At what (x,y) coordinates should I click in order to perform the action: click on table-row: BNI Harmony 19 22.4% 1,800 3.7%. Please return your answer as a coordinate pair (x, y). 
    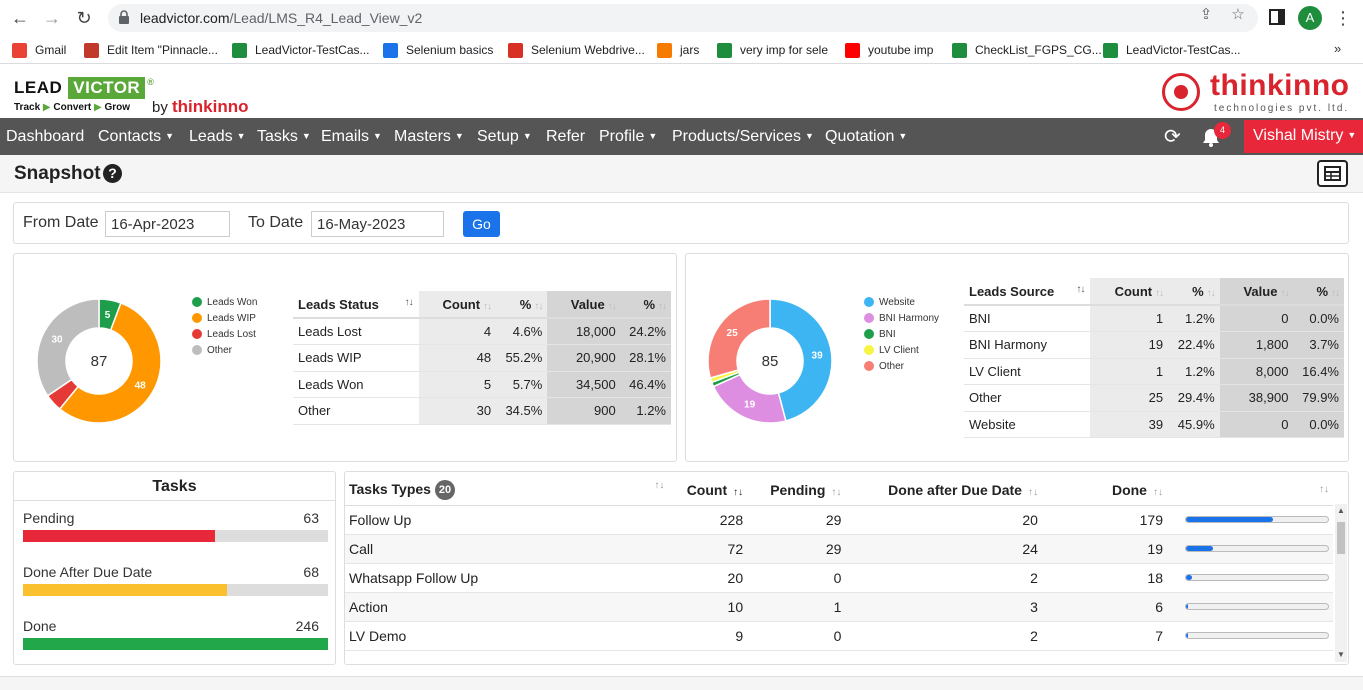
    Looking at the image, I should click on (1154, 345).